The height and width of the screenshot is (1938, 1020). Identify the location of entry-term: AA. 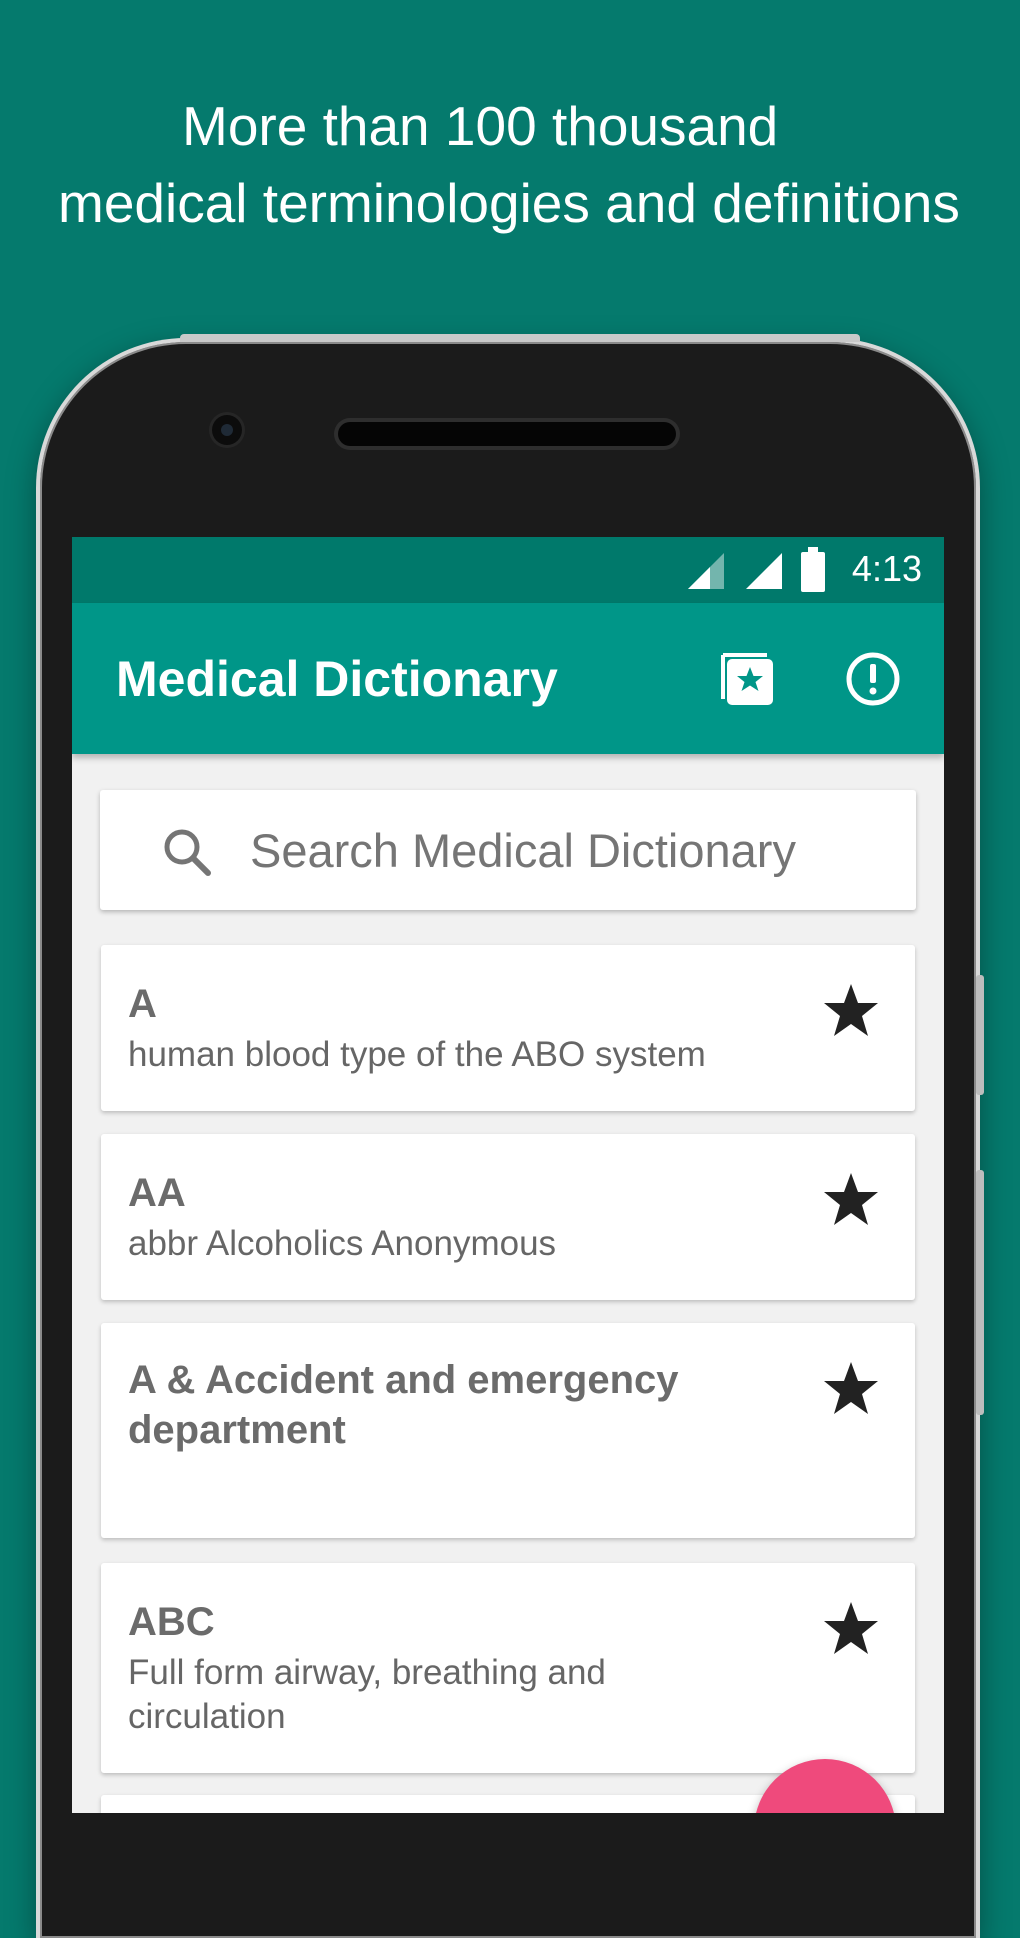
(157, 1193).